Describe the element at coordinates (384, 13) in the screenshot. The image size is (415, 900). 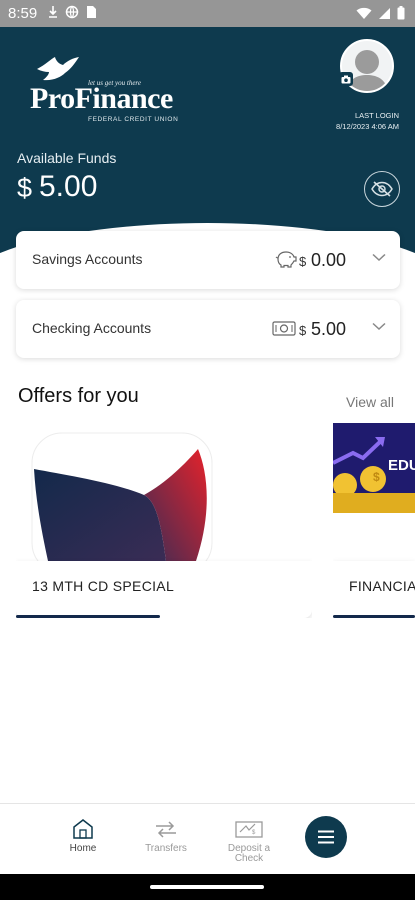
I see `signal-icon` at that location.